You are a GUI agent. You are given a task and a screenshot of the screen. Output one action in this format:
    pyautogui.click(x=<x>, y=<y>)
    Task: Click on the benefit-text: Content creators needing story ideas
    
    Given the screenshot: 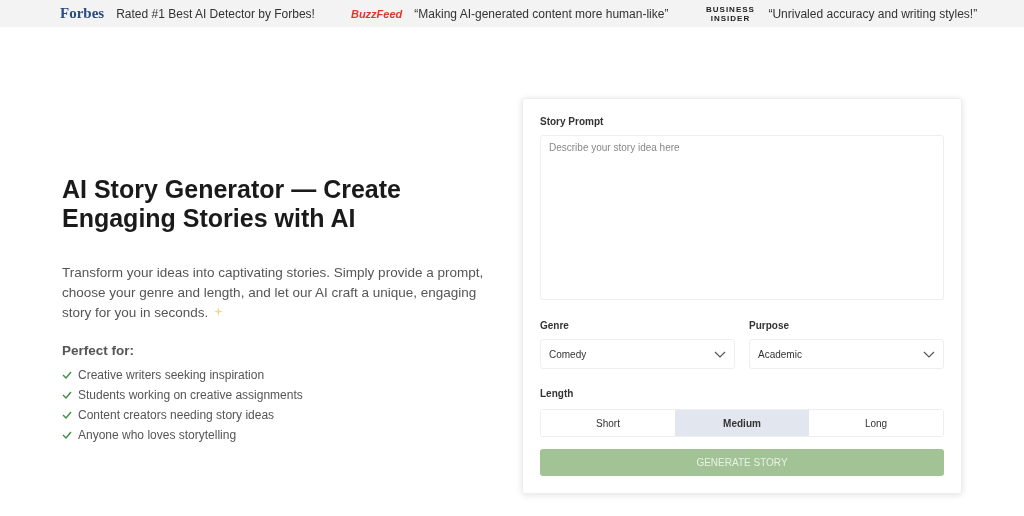 What is the action you would take?
    pyautogui.click(x=176, y=415)
    